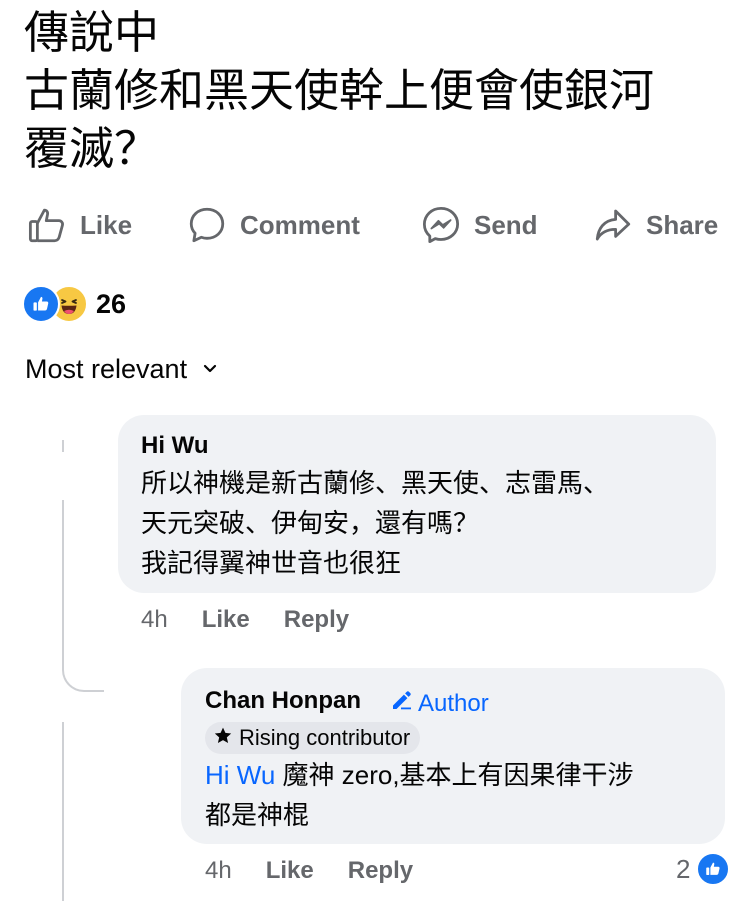 This screenshot has height=901, width=750. What do you see at coordinates (404, 703) in the screenshot?
I see `pencil-icon` at bounding box center [404, 703].